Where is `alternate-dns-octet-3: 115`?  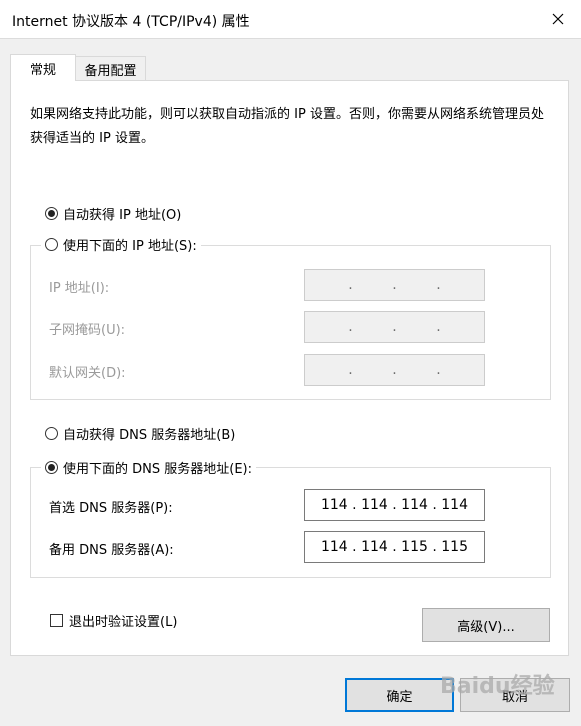
alternate-dns-octet-3: 115 is located at coordinates (414, 547).